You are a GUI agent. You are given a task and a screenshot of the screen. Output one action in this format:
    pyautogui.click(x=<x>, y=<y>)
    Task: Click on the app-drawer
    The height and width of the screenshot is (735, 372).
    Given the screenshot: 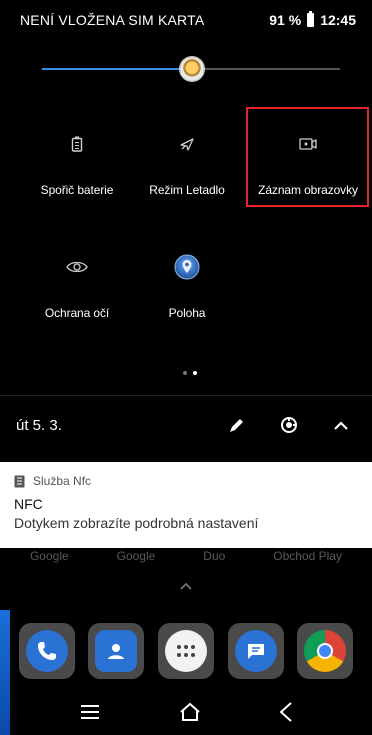 What is the action you would take?
    pyautogui.click(x=185, y=651)
    